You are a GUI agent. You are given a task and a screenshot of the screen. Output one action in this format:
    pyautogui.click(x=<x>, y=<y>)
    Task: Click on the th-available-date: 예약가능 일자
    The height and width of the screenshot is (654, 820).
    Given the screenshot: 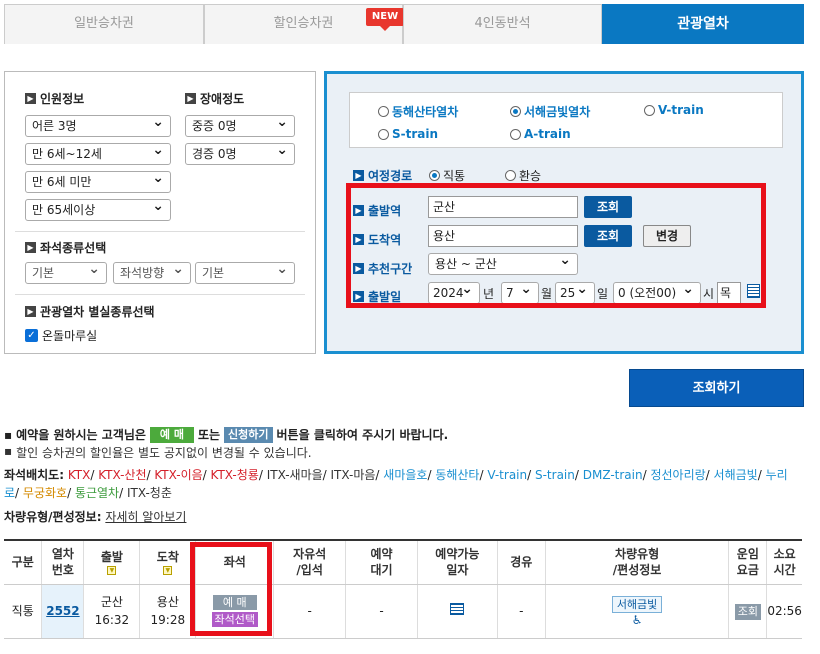 What is the action you would take?
    pyautogui.click(x=457, y=562)
    